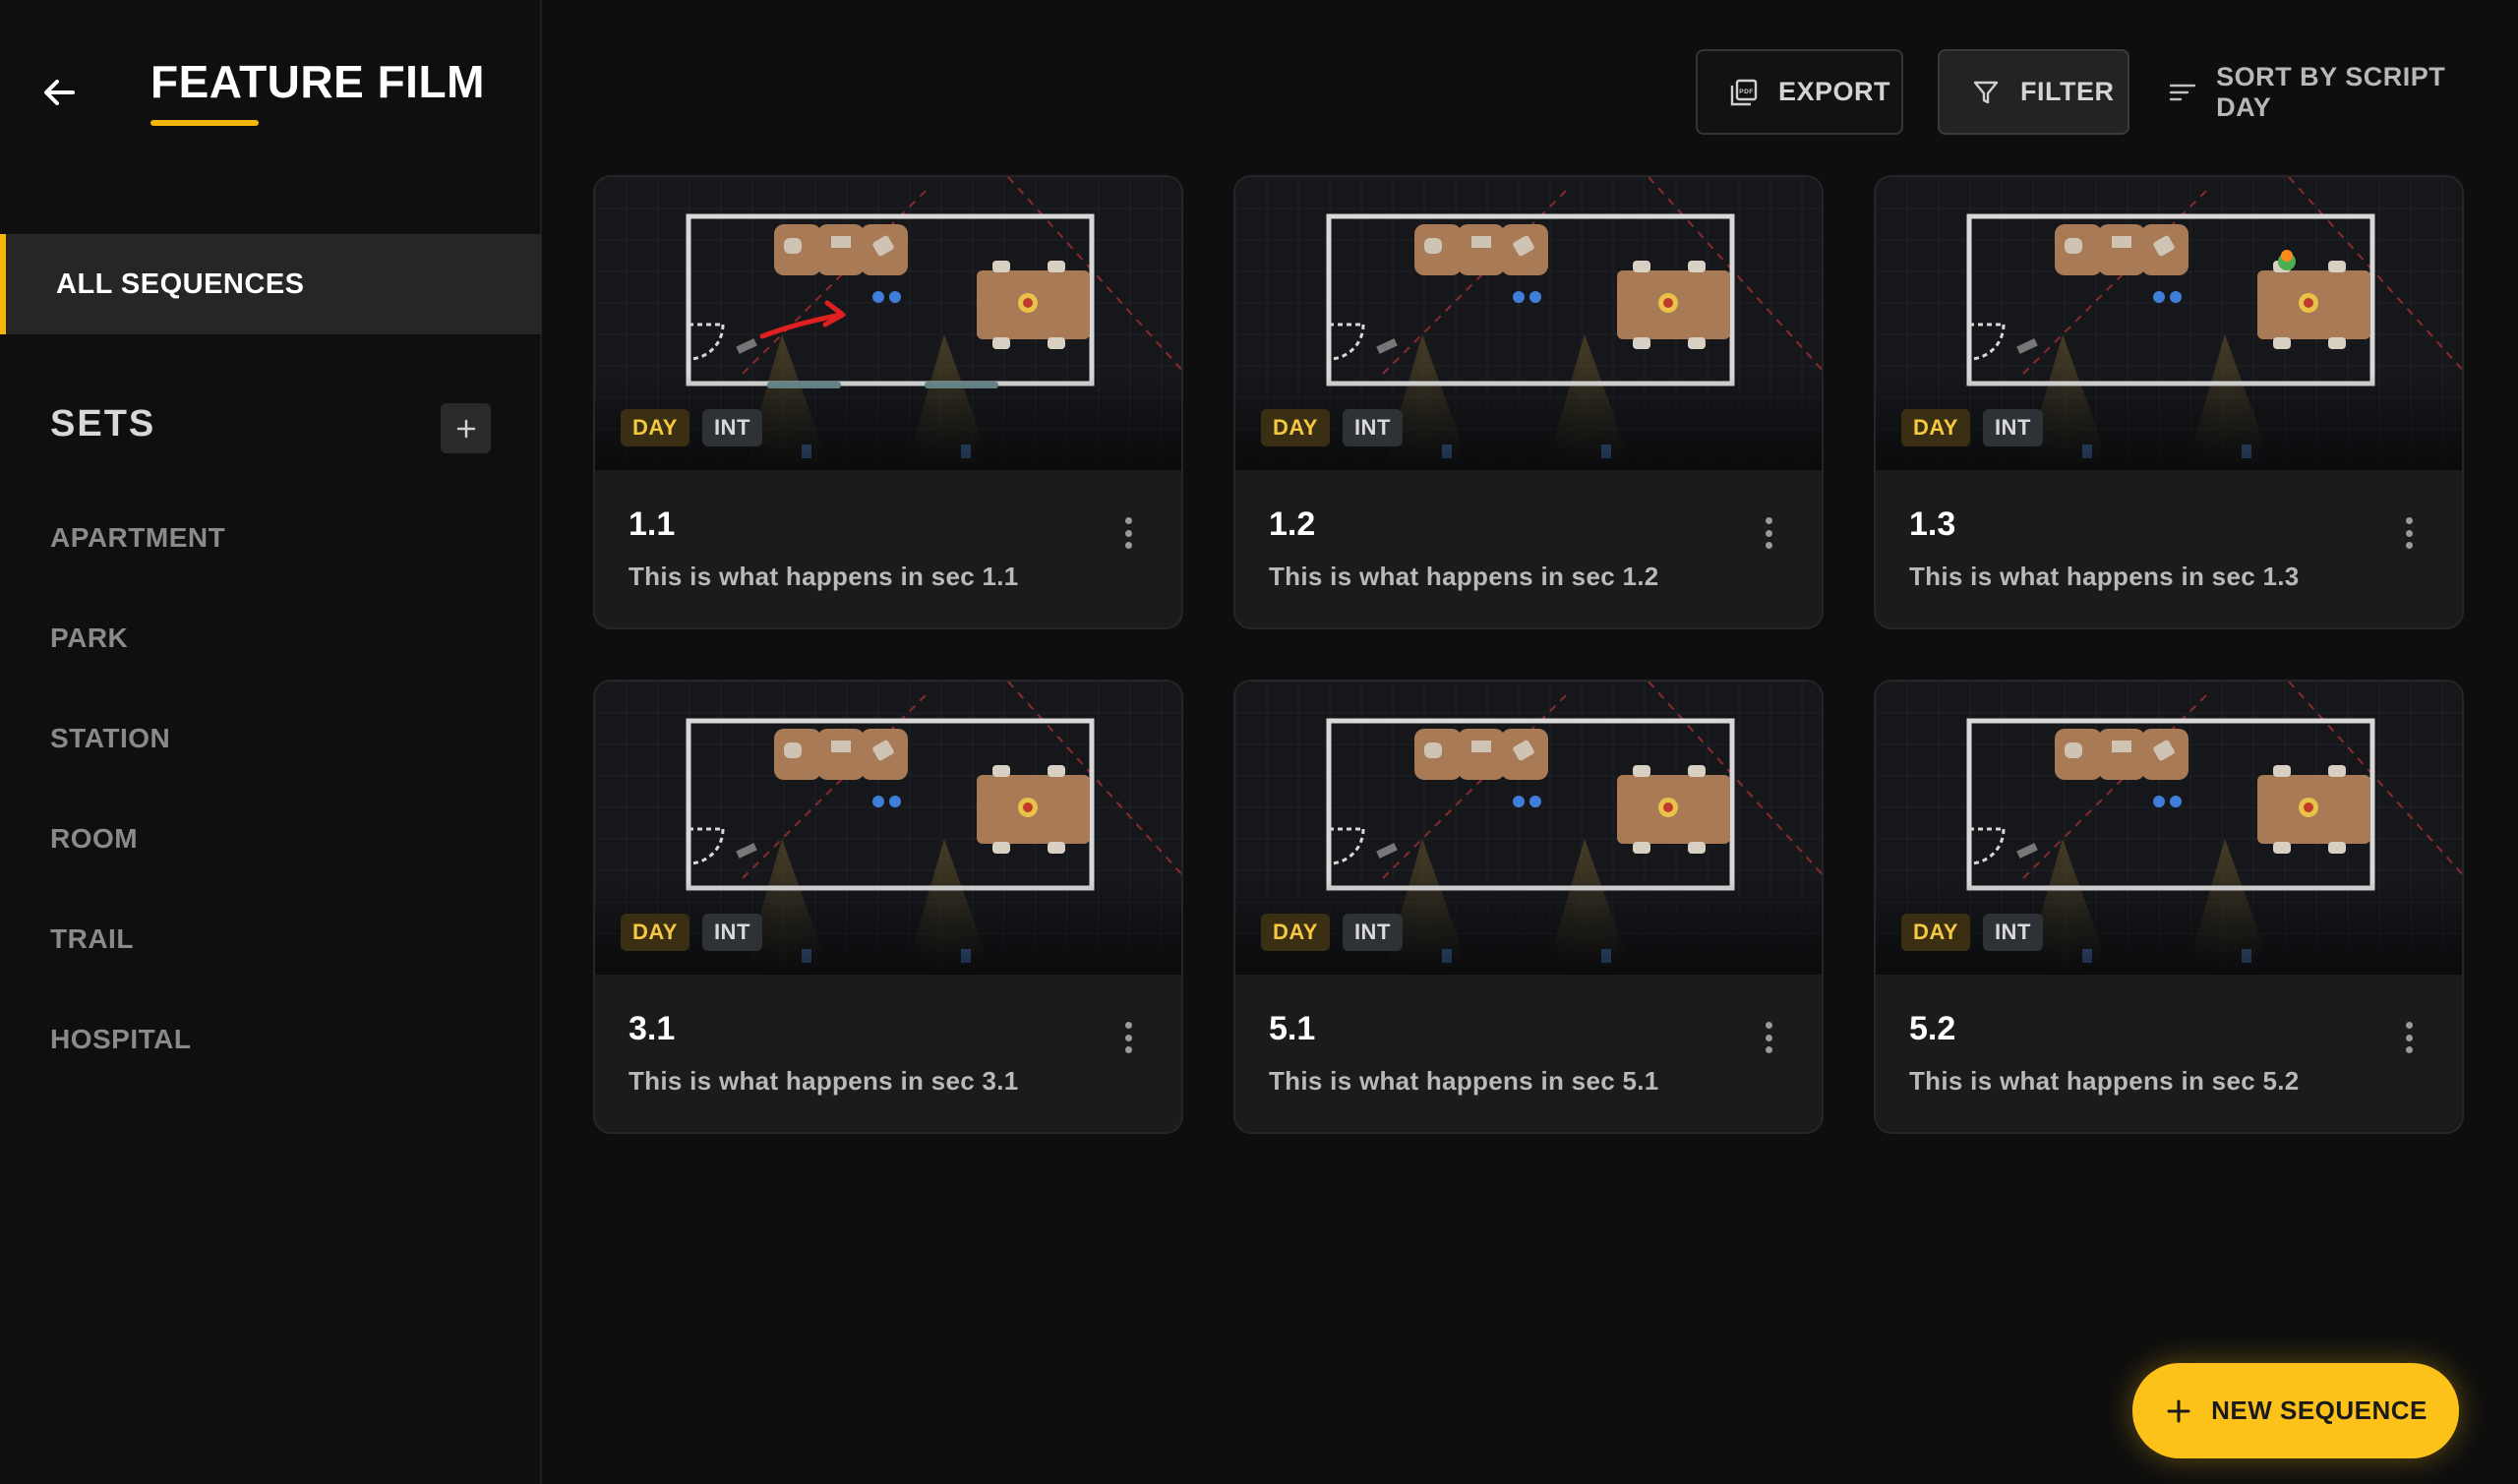  What do you see at coordinates (824, 1081) in the screenshot?
I see `sequence-description: This is what happens in sec 3.1` at bounding box center [824, 1081].